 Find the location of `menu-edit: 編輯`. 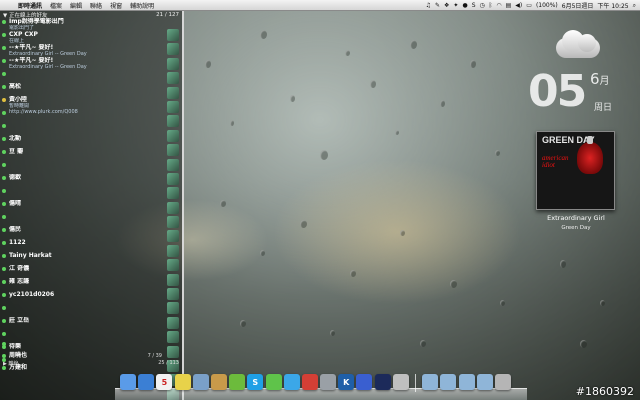

menu-edit: 編輯 is located at coordinates (76, 5).